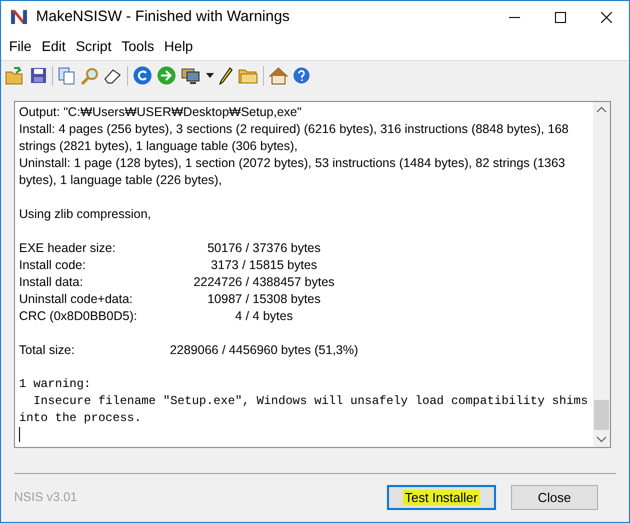 The image size is (630, 523). I want to click on text-cursor, so click(19, 434).